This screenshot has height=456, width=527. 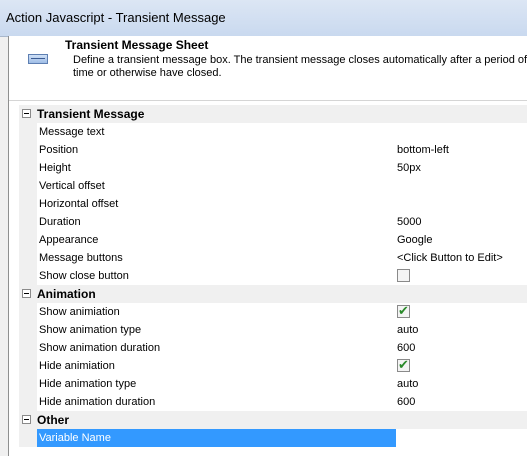 What do you see at coordinates (409, 222) in the screenshot?
I see `property-value: 5000` at bounding box center [409, 222].